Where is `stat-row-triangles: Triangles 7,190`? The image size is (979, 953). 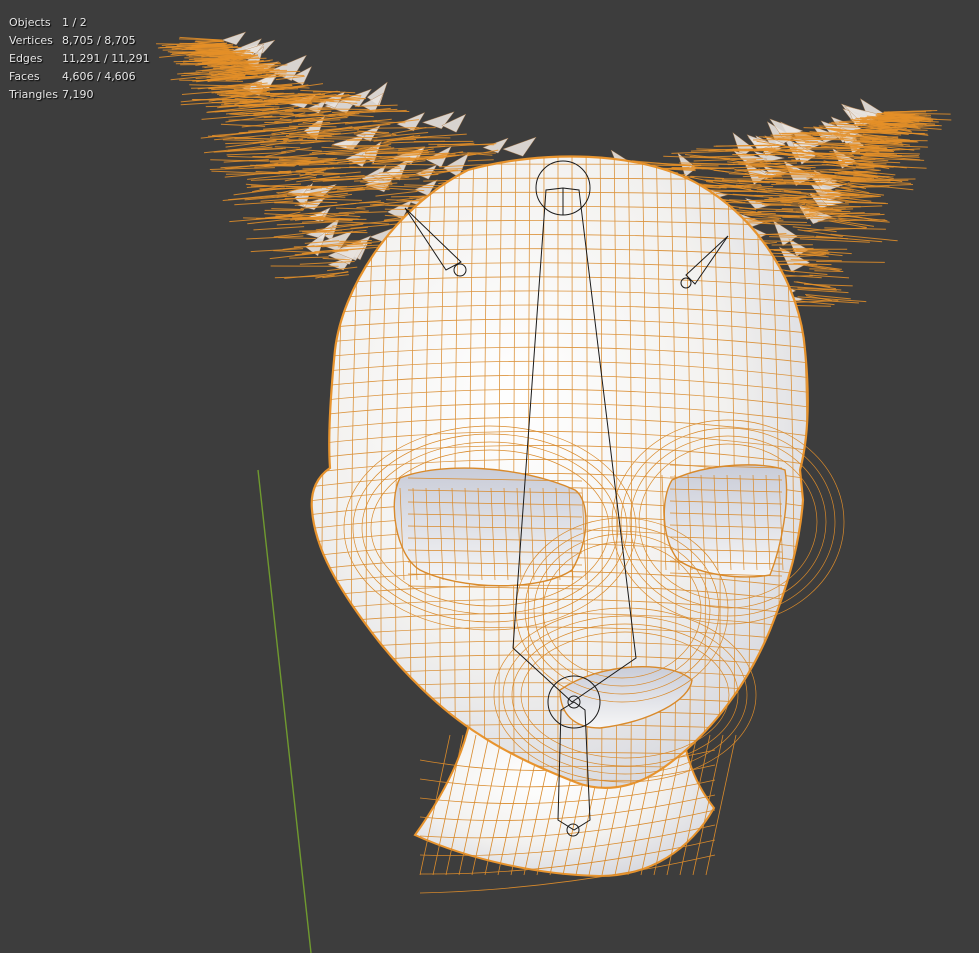 stat-row-triangles: Triangles 7,190 is located at coordinates (79, 95).